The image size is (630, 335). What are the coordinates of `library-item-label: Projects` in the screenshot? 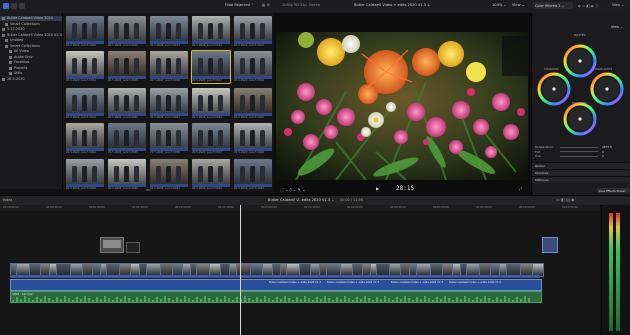 It's located at (21, 67).